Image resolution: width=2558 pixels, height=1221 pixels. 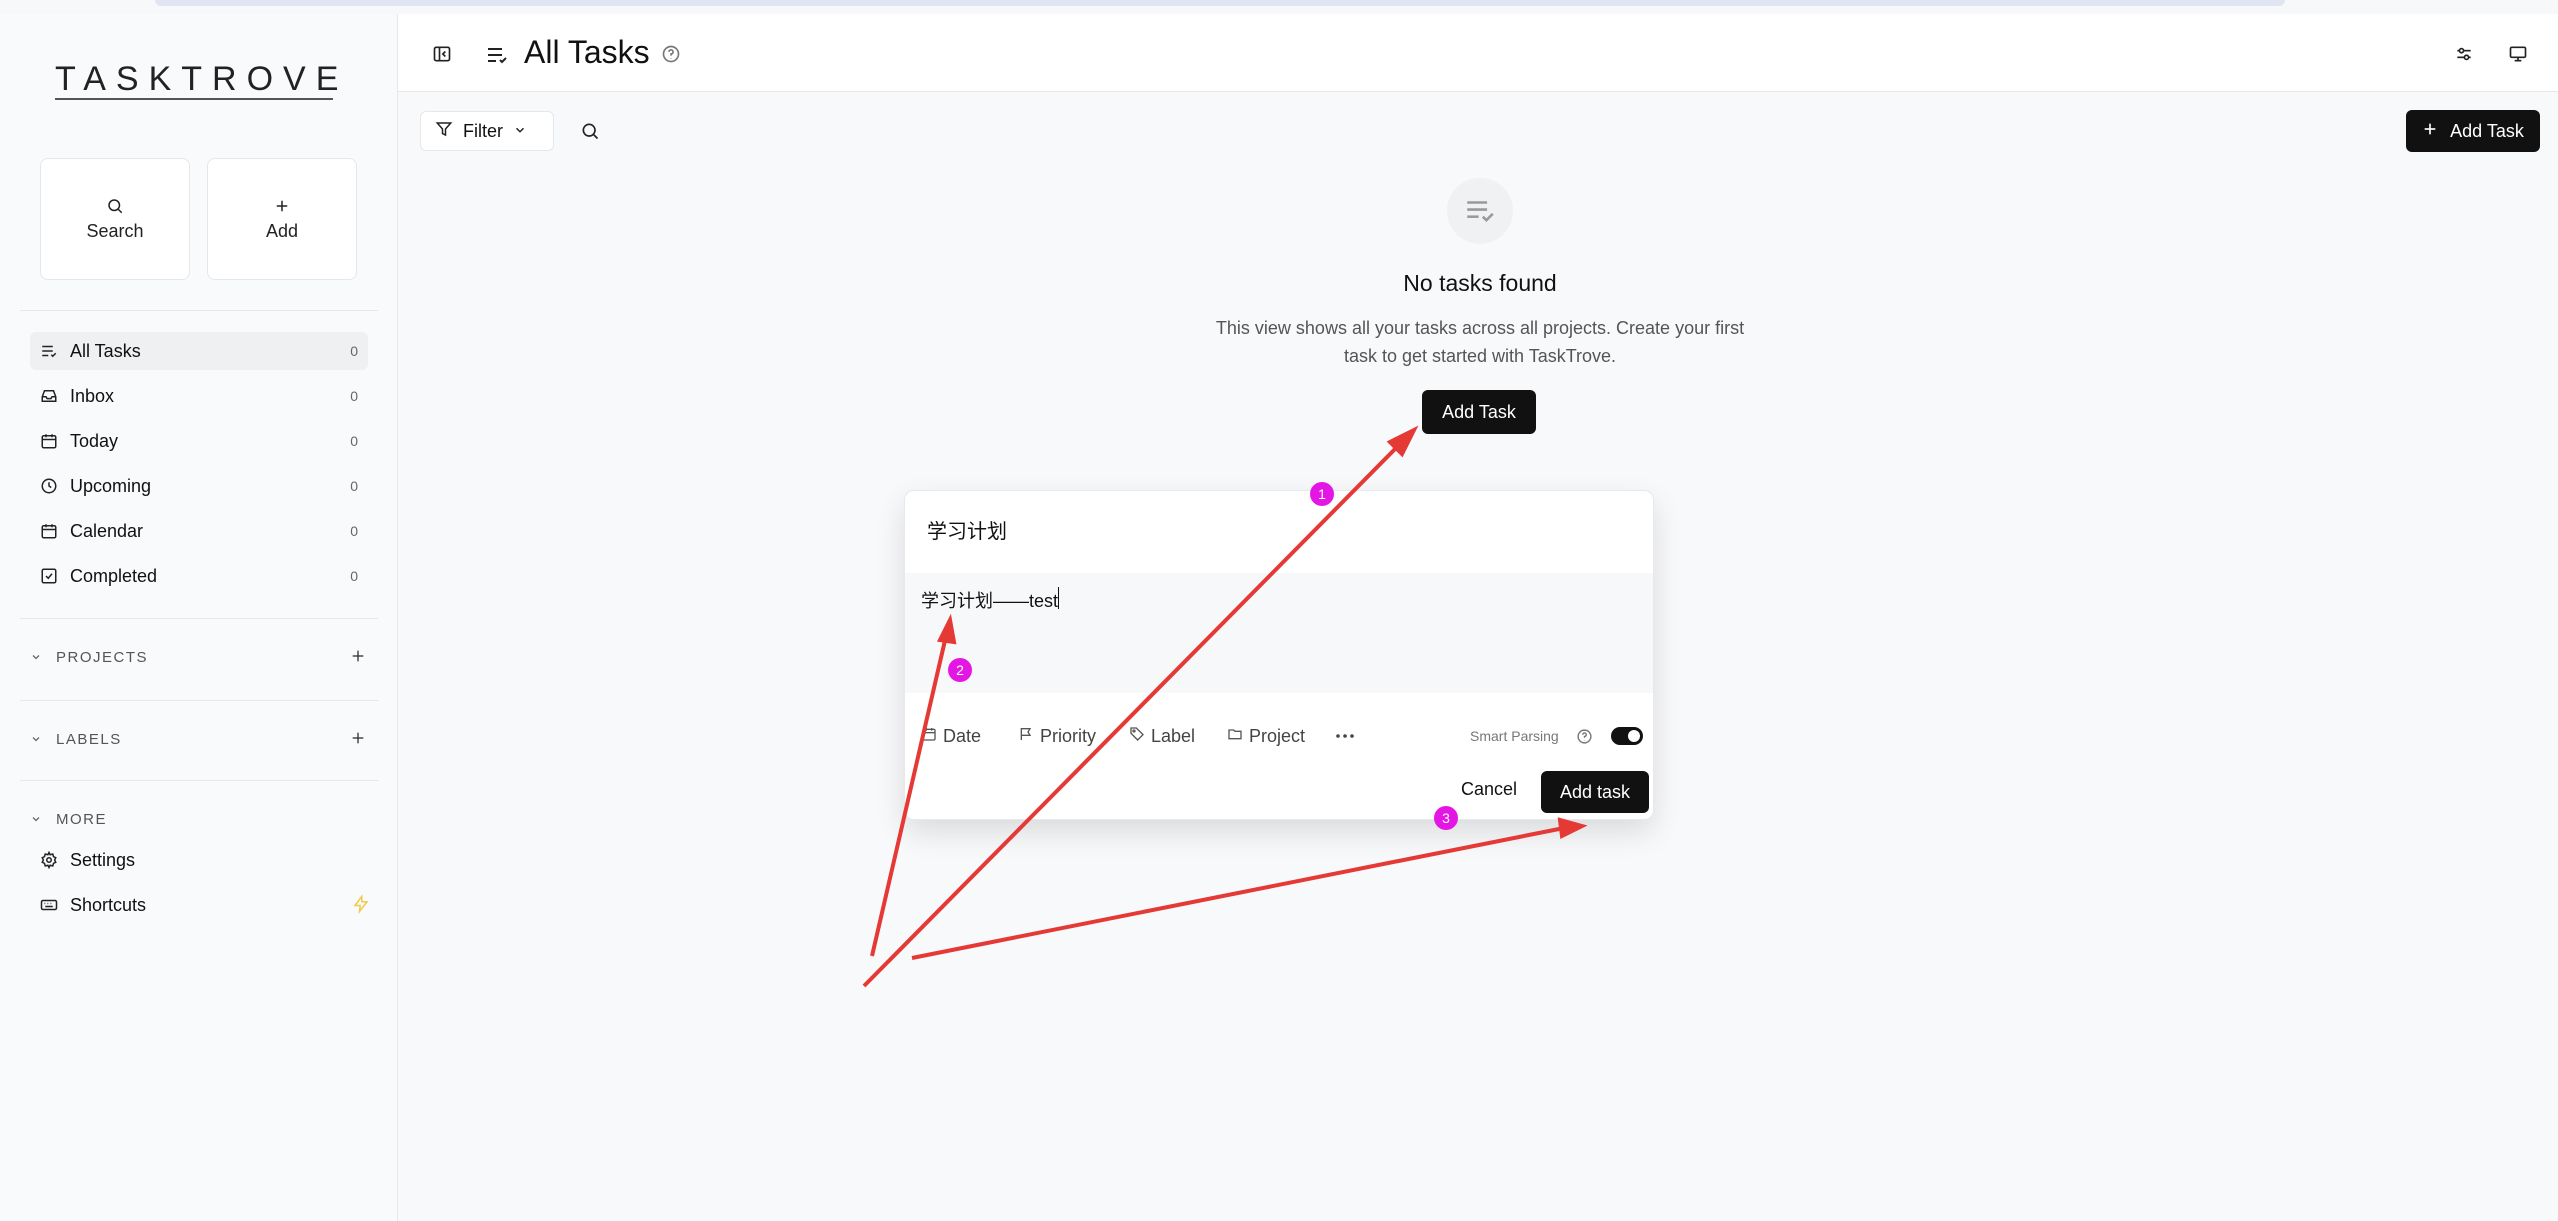 I want to click on section-label: MORE, so click(x=81, y=819).